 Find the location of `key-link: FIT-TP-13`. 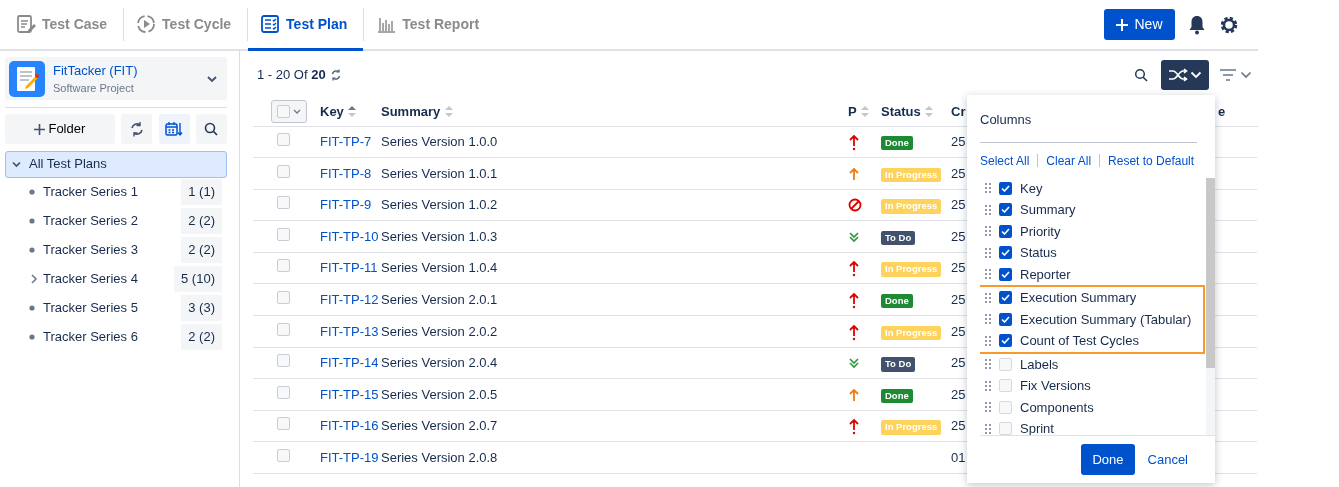

key-link: FIT-TP-13 is located at coordinates (349, 331).